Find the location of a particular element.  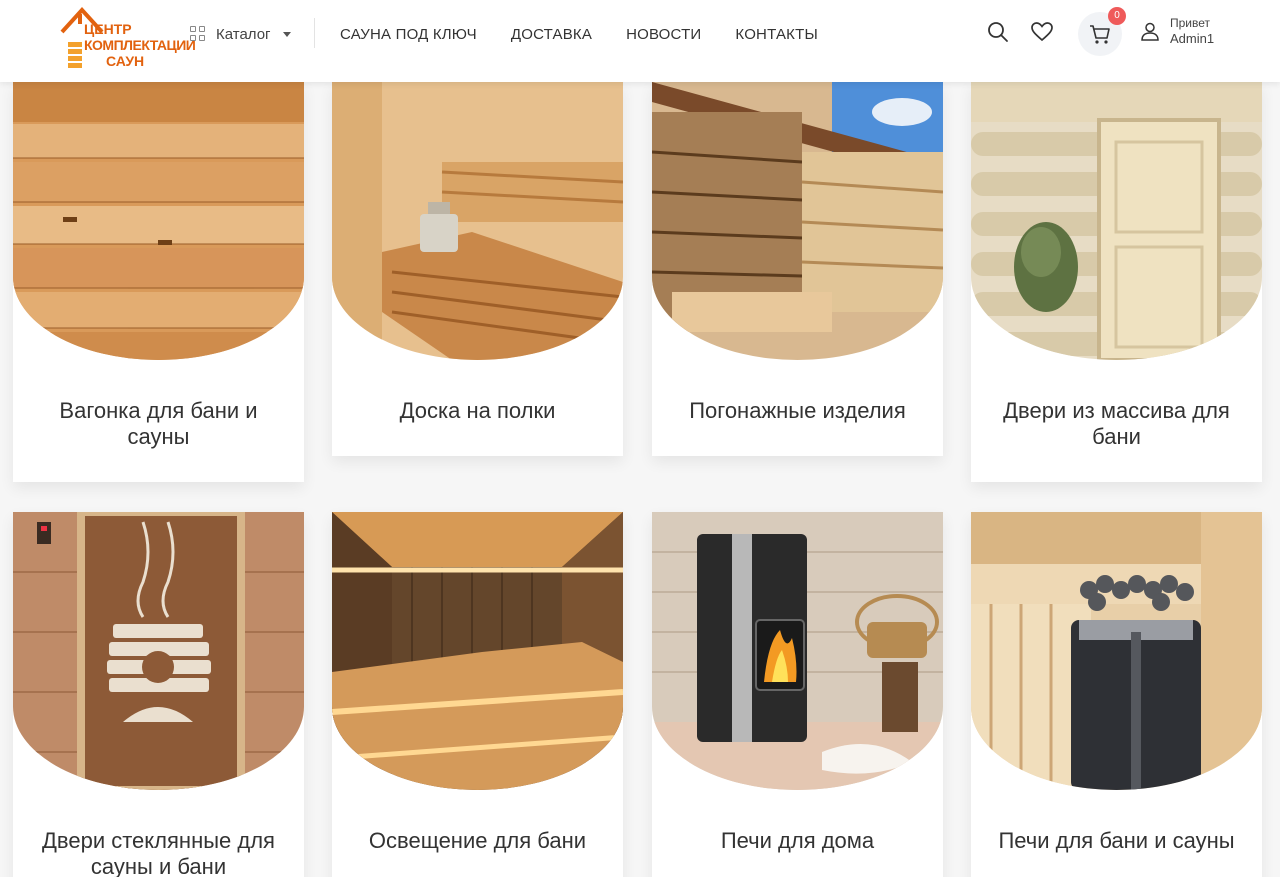

main-nav: САУНА ПОД КЛЮЧ ДОСТАВКА НОВОСТИ КОНТАКТЫ is located at coordinates (579, 34).